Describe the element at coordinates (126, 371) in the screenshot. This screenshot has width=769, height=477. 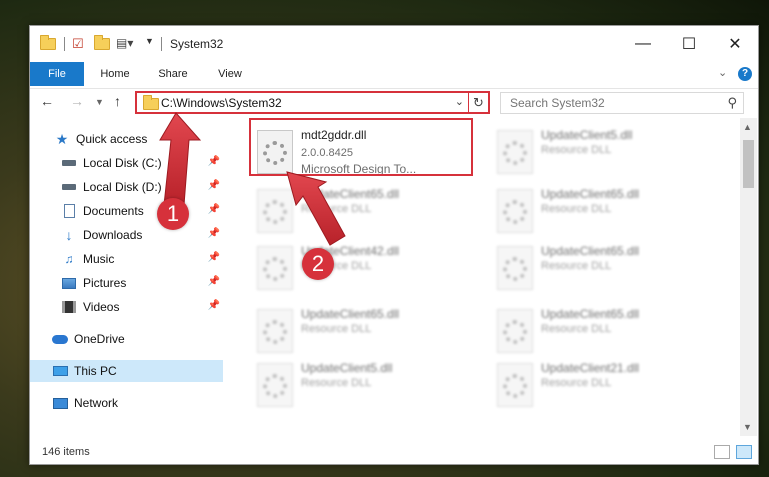
I see `sidebar-item-this-pc: This PC` at that location.